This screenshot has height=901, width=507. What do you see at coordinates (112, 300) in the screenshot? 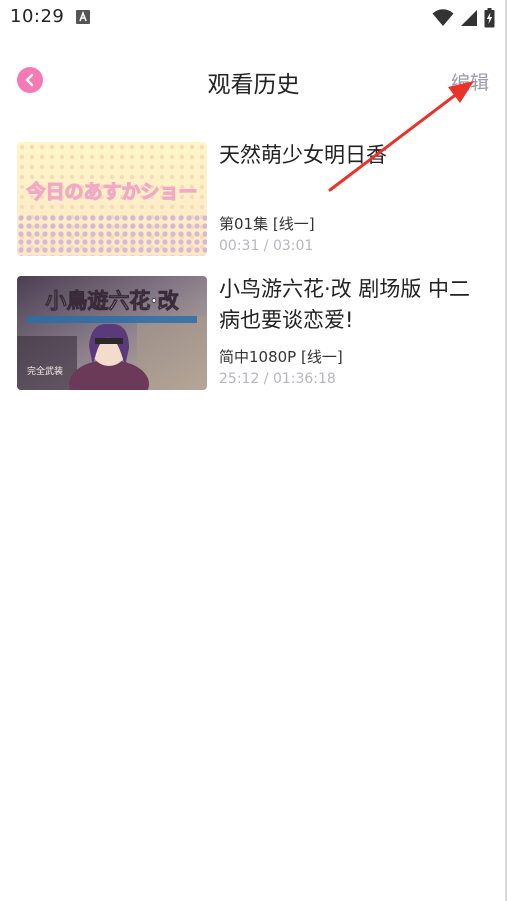
I see `thumbnail-logo: 小鳥遊六花·改` at bounding box center [112, 300].